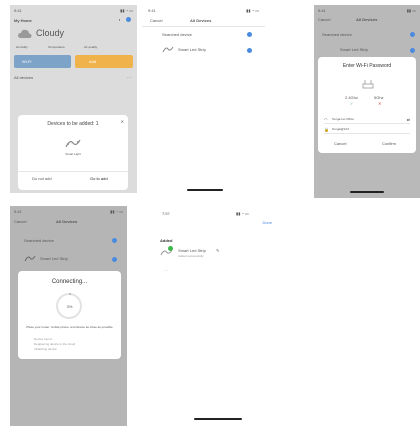 This screenshot has width=420, height=426. What do you see at coordinates (166, 270) in the screenshot?
I see `loading-icon: ⋯` at bounding box center [166, 270].